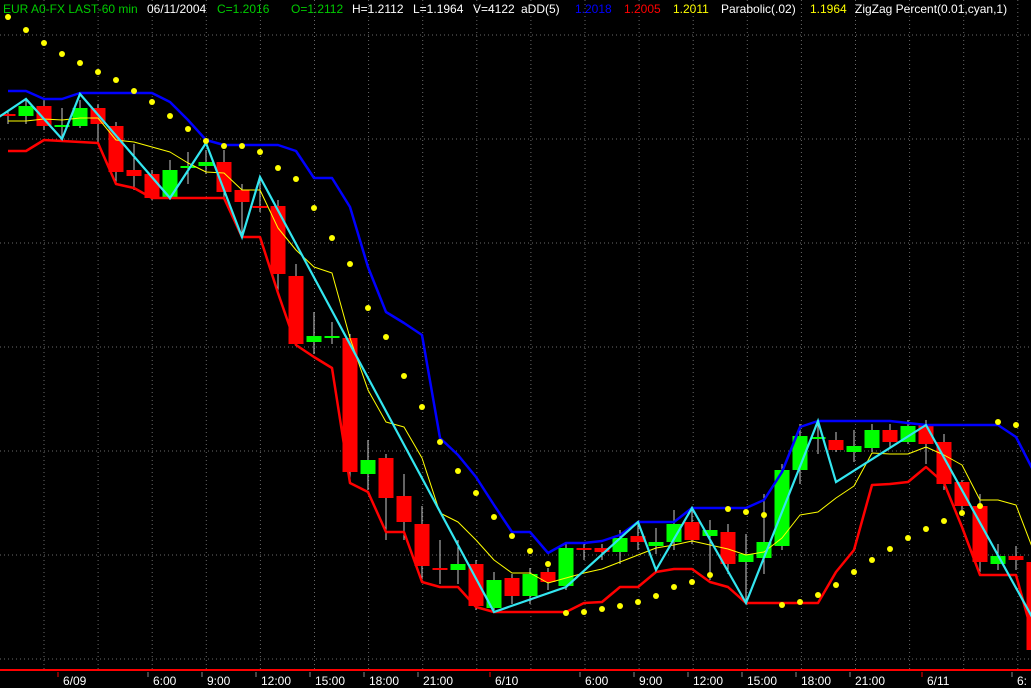  Describe the element at coordinates (816, 681) in the screenshot. I see `x-axis-label: 18:00` at that location.